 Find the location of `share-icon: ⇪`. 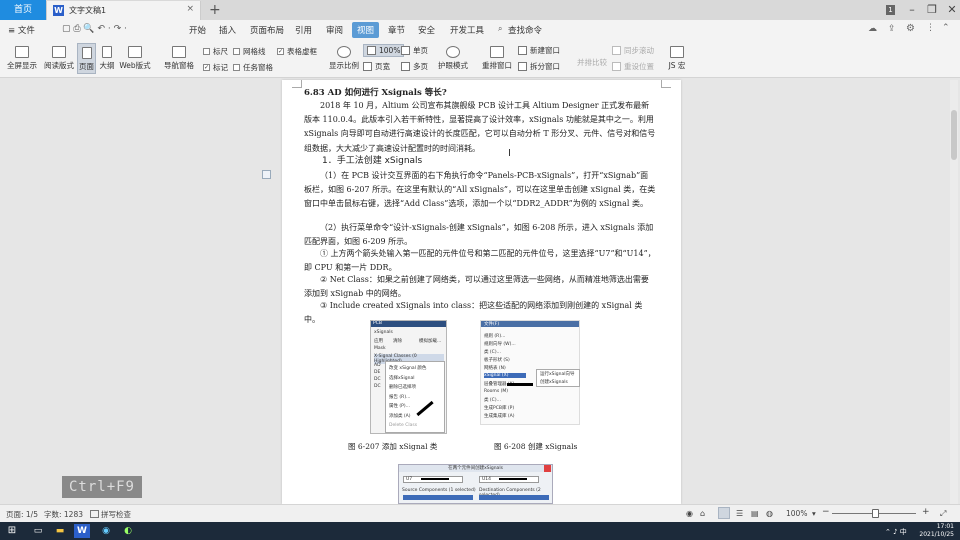

share-icon: ⇪ is located at coordinates (892, 29).